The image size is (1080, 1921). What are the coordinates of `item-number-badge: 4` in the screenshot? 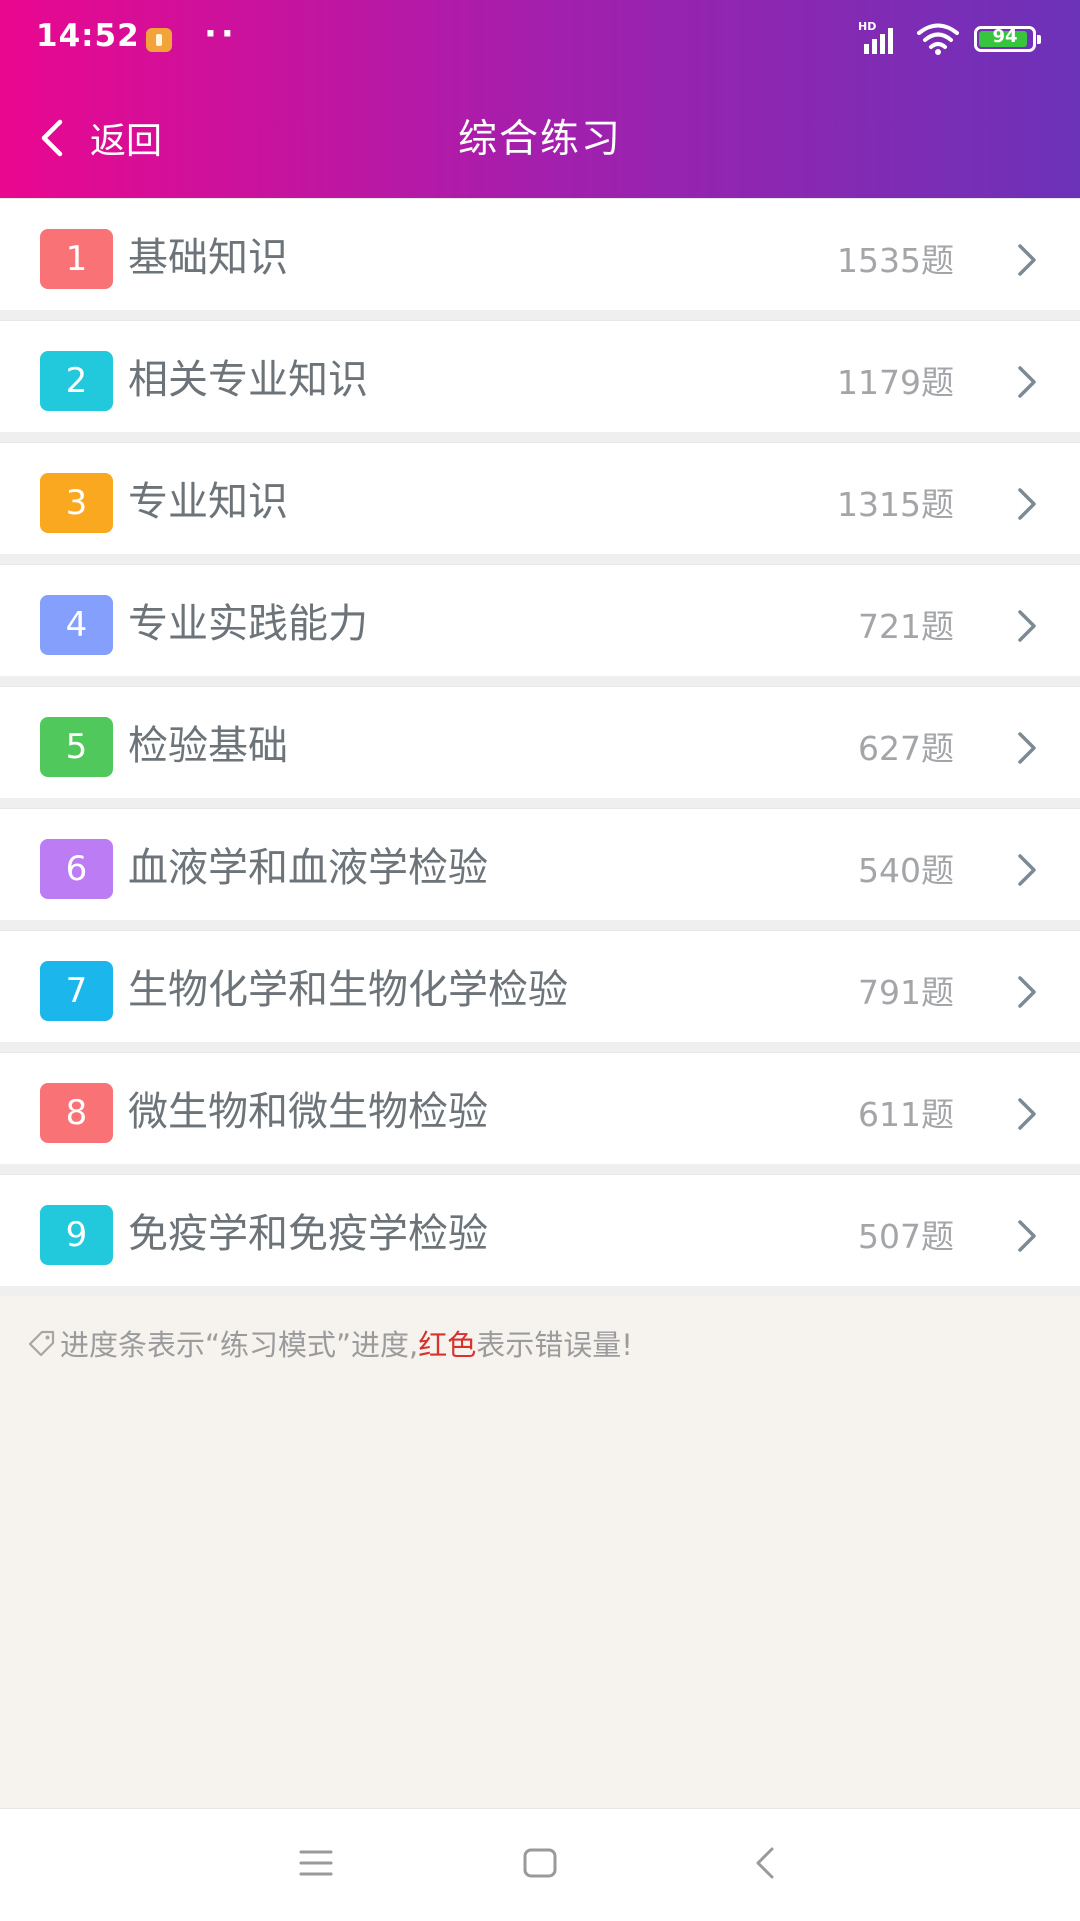 It's located at (76, 625).